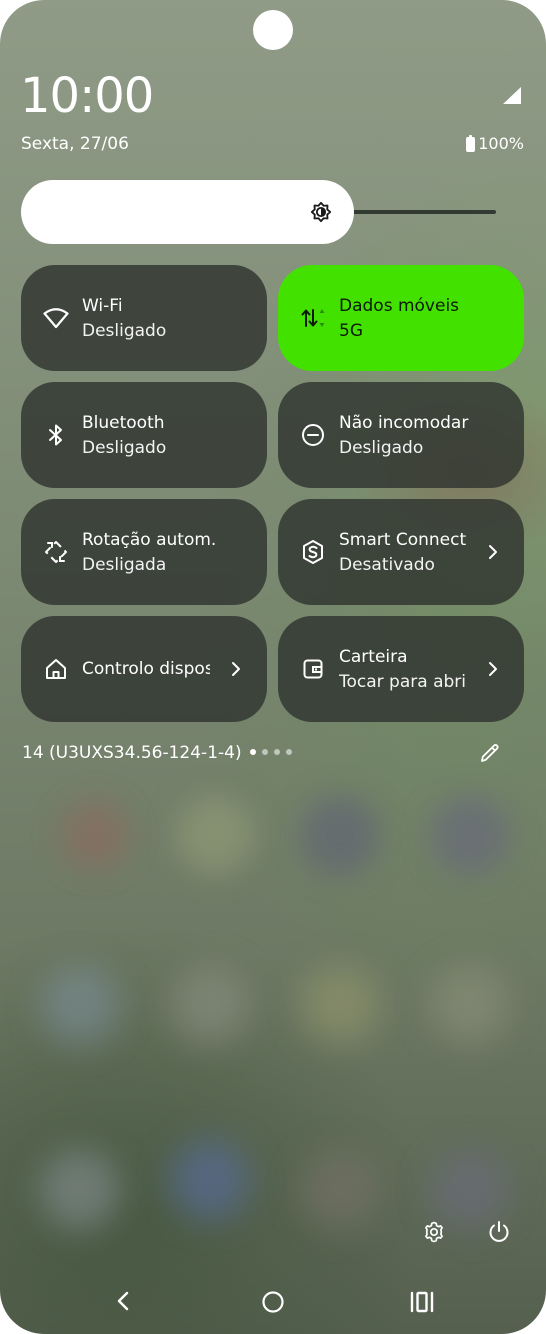 This screenshot has height=1334, width=546. Describe the element at coordinates (273, 30) in the screenshot. I see `camera-cutout` at that location.